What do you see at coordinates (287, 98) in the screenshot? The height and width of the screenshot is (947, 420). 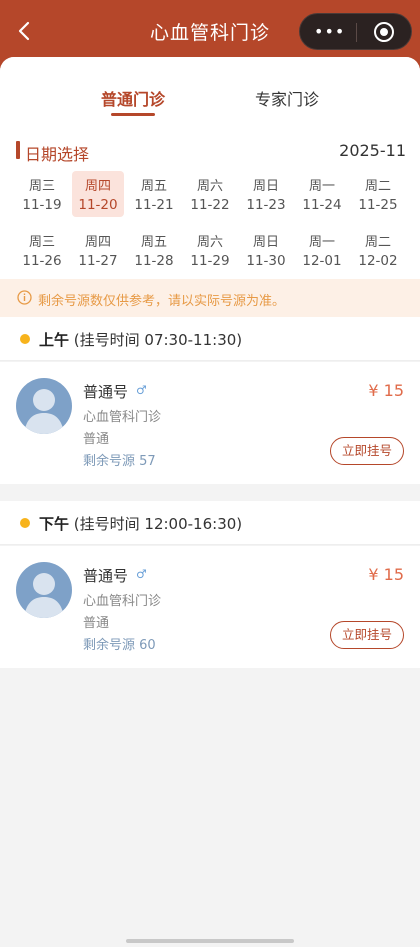 I see `tab-expert-clinic: 专家门诊` at bounding box center [287, 98].